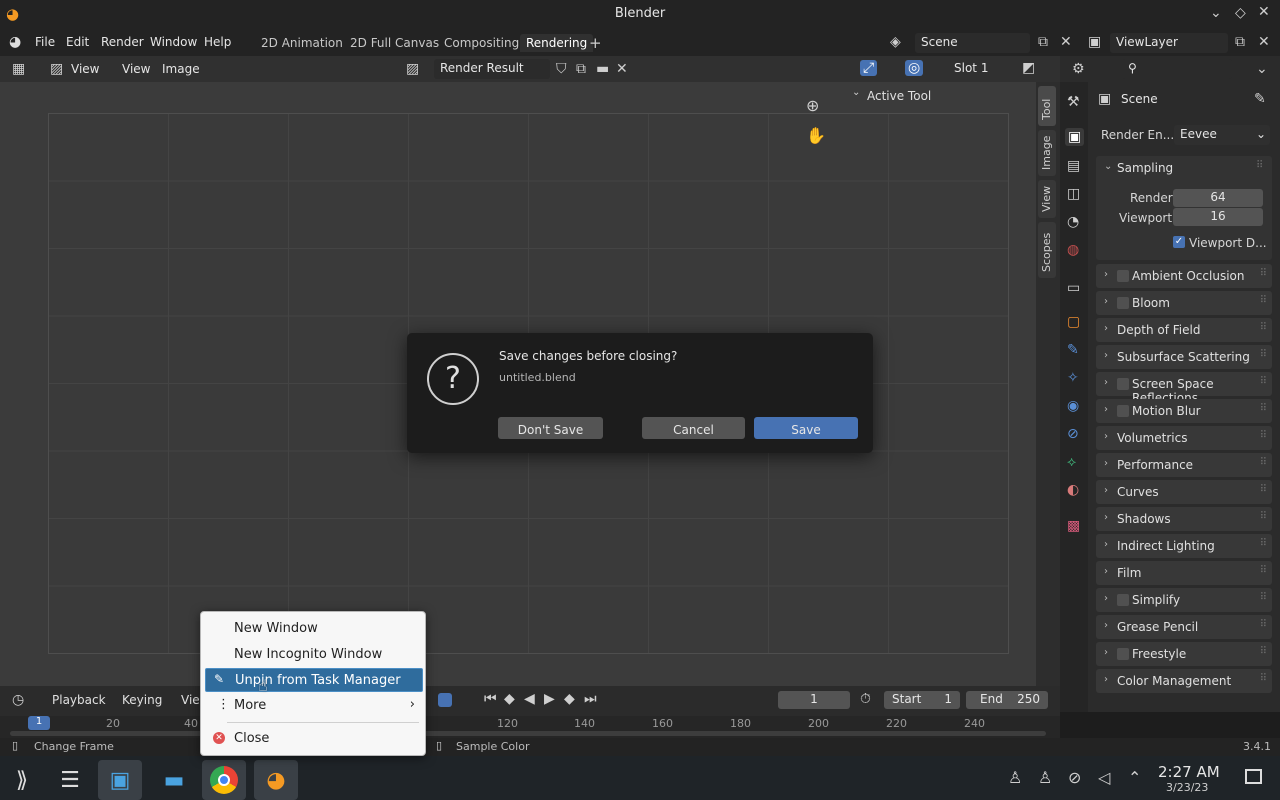 The width and height of the screenshot is (1280, 800). What do you see at coordinates (1184, 681) in the screenshot?
I see `properties-subpanel: › Color Management ⠿` at bounding box center [1184, 681].